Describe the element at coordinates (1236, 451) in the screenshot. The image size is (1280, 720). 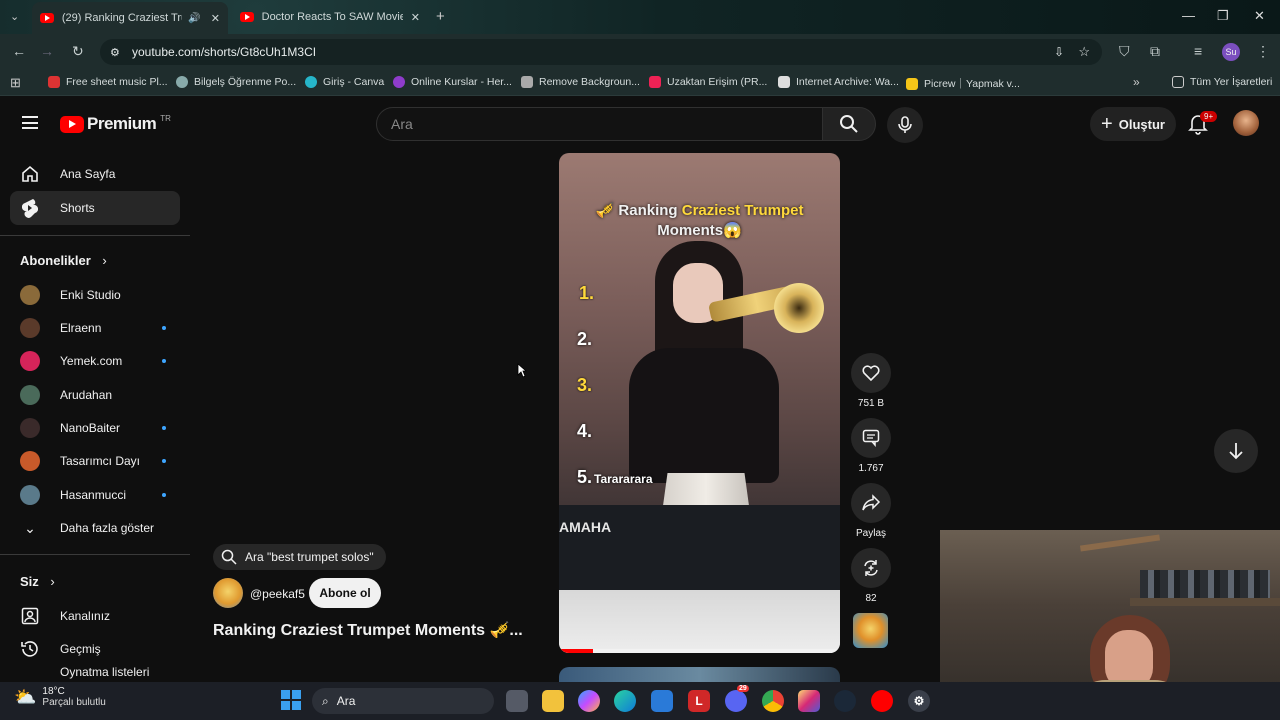
I see `next-short-button` at that location.